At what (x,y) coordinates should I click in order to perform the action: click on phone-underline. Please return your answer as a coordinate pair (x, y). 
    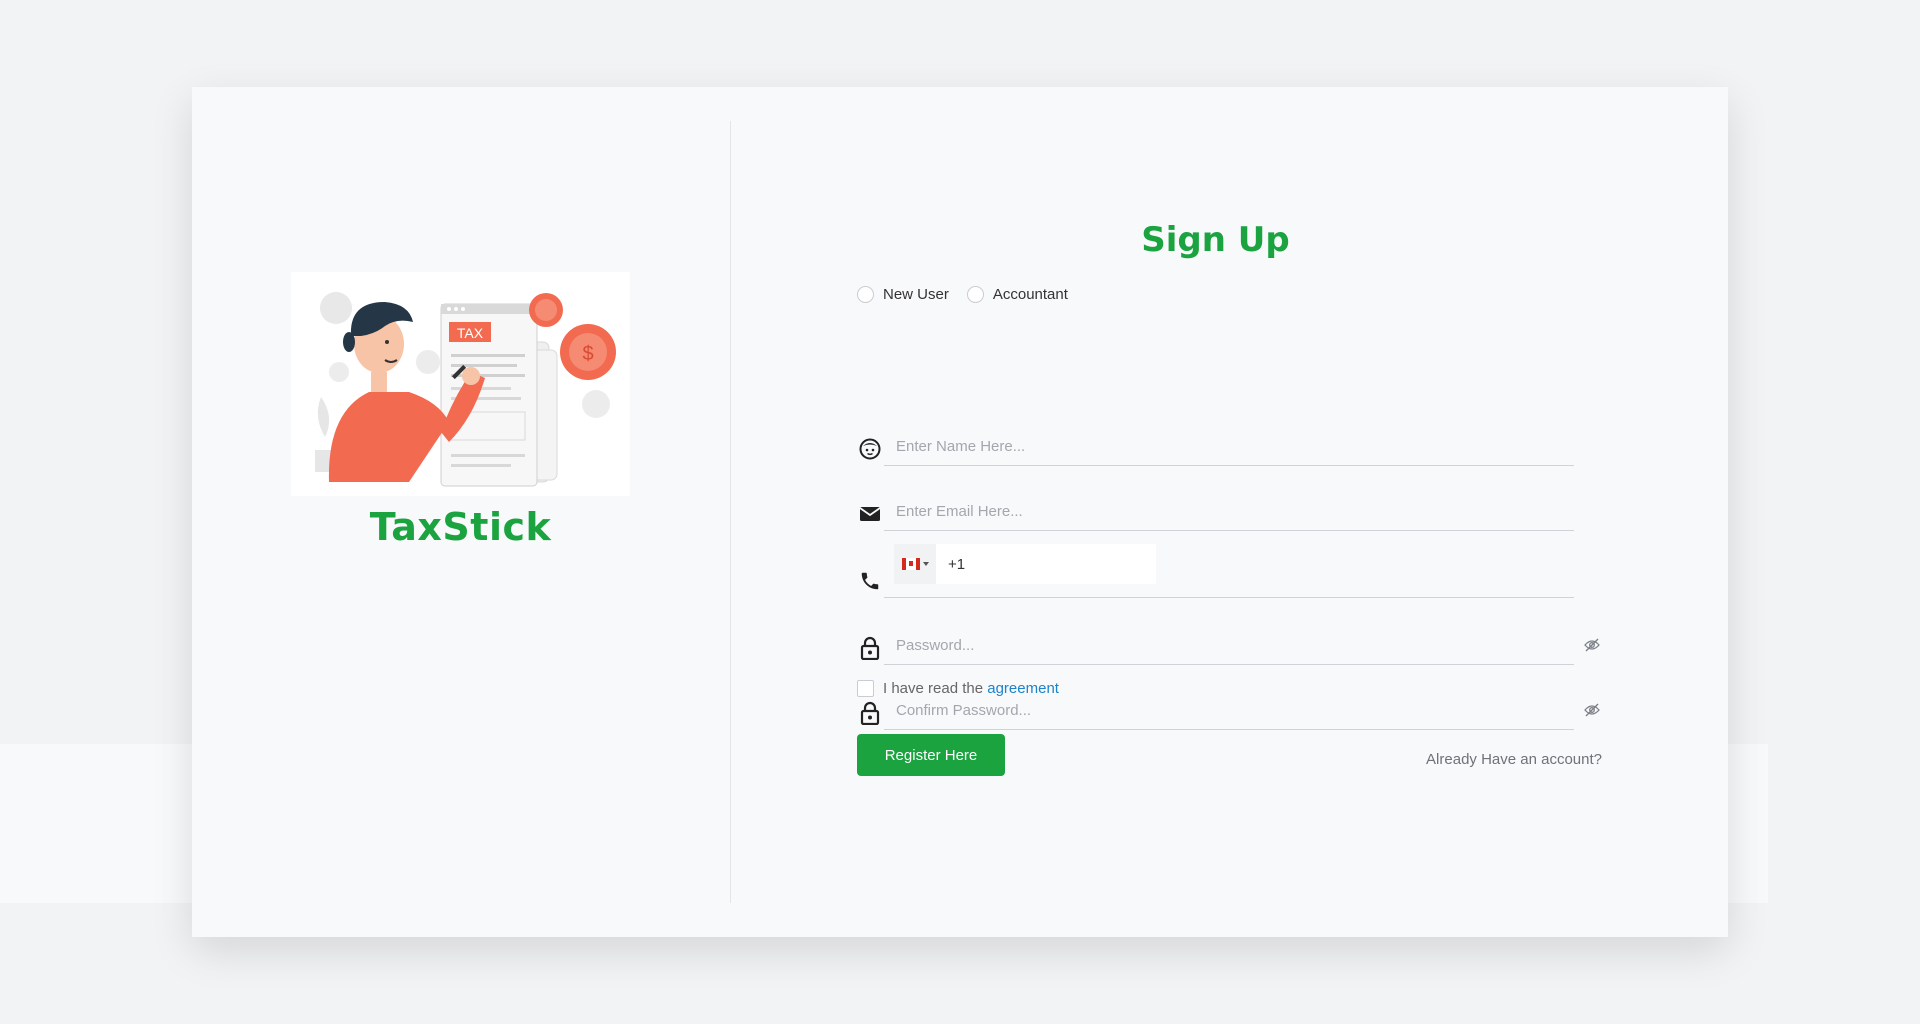
    Looking at the image, I should click on (1229, 571).